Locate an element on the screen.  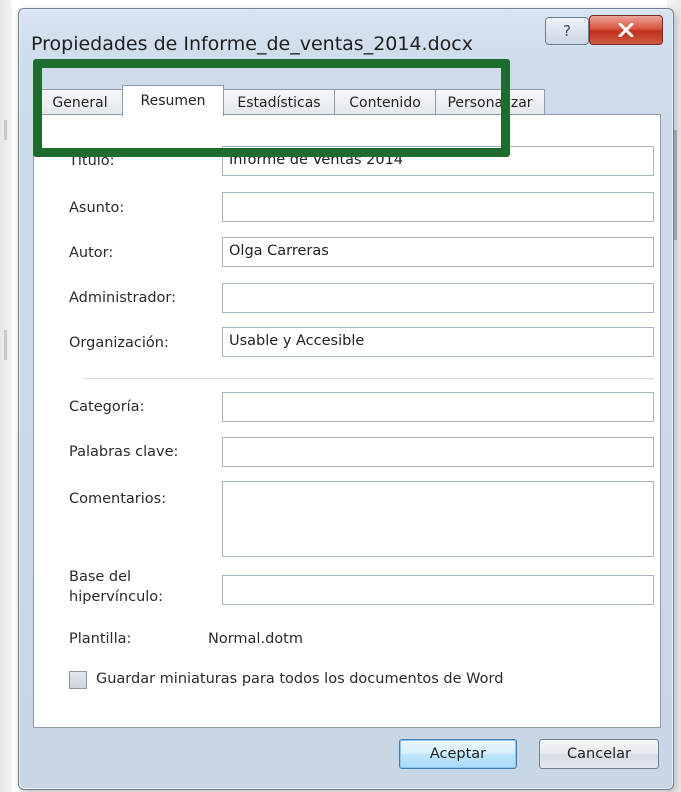
background-left-strip is located at coordinates (6, 396).